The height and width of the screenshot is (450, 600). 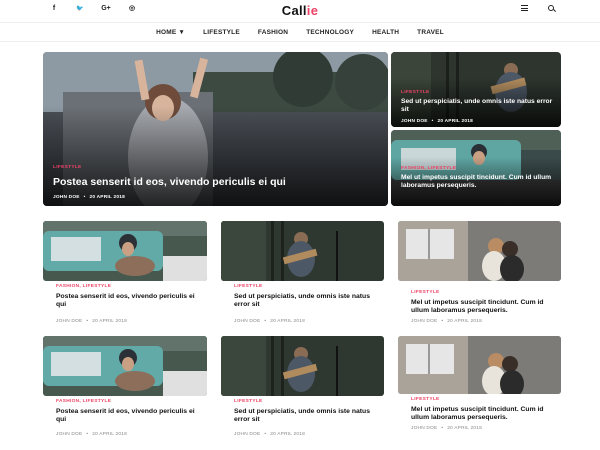 I want to click on nav-item-technology: TECHNOLOGY, so click(x=330, y=32).